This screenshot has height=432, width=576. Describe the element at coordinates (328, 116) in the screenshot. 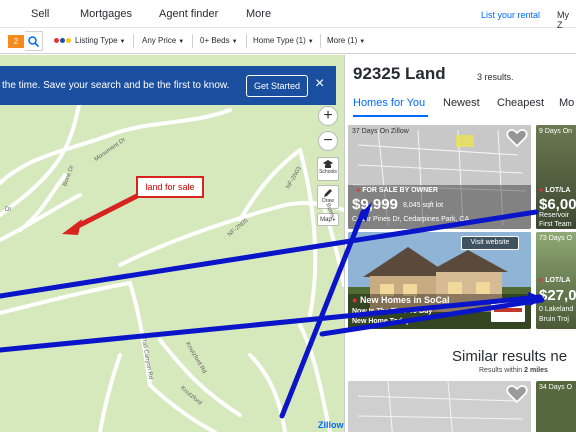

I see `zoom-in-button: +` at that location.